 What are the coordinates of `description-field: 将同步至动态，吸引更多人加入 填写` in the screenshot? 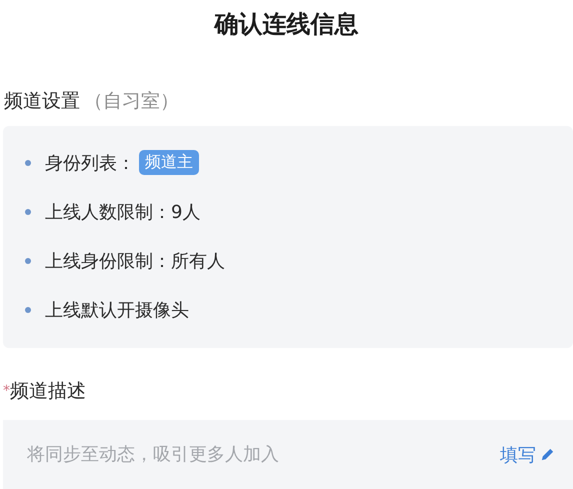 It's located at (288, 454).